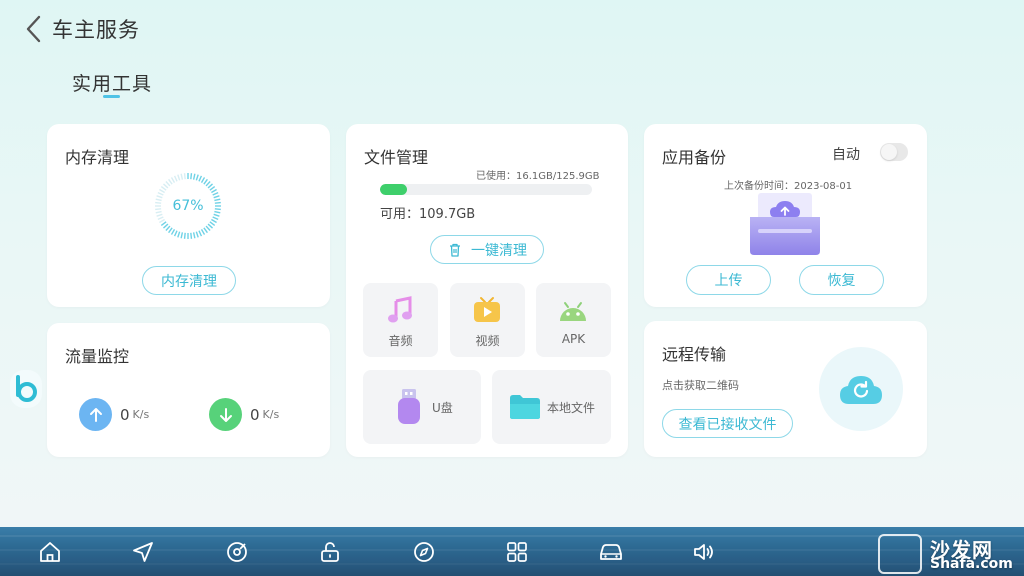 The height and width of the screenshot is (576, 1024). I want to click on compass-icon, so click(424, 552).